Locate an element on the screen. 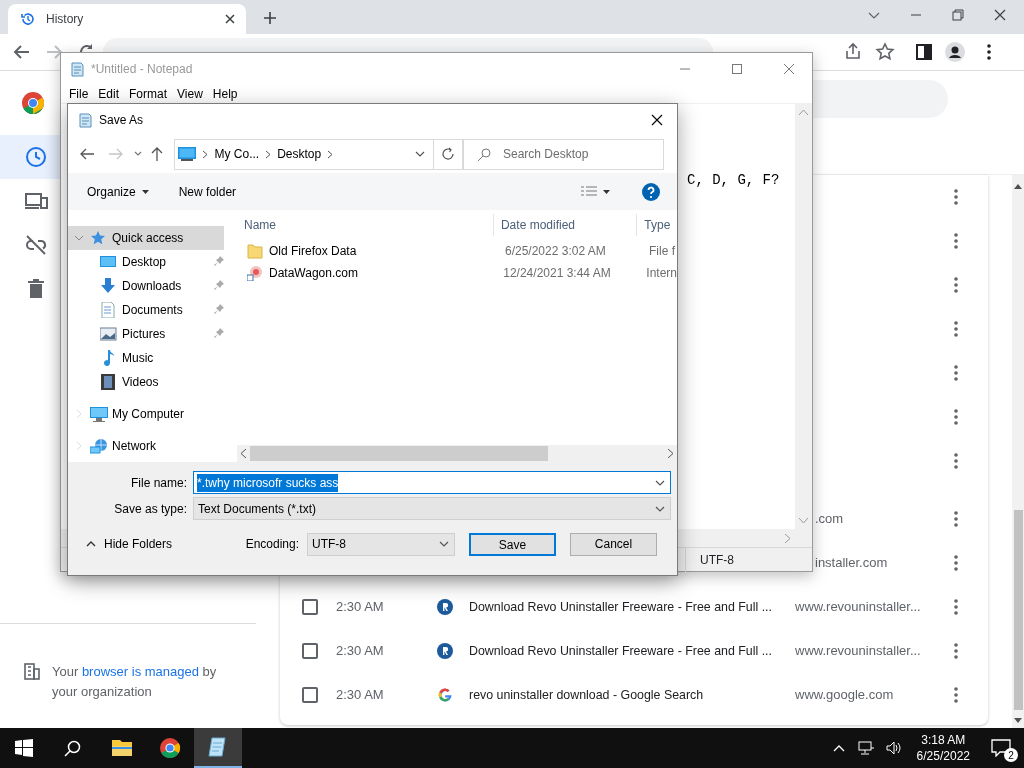  page-url: .com is located at coordinates (829, 519).